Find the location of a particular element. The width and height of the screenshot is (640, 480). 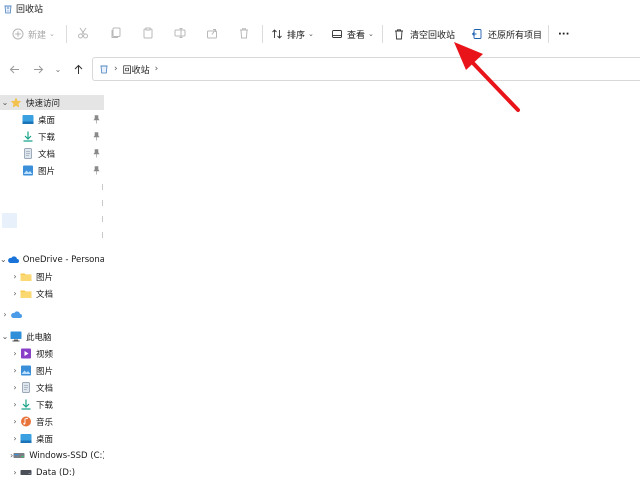

sidebar-item-documents: 文档 is located at coordinates (52, 153).